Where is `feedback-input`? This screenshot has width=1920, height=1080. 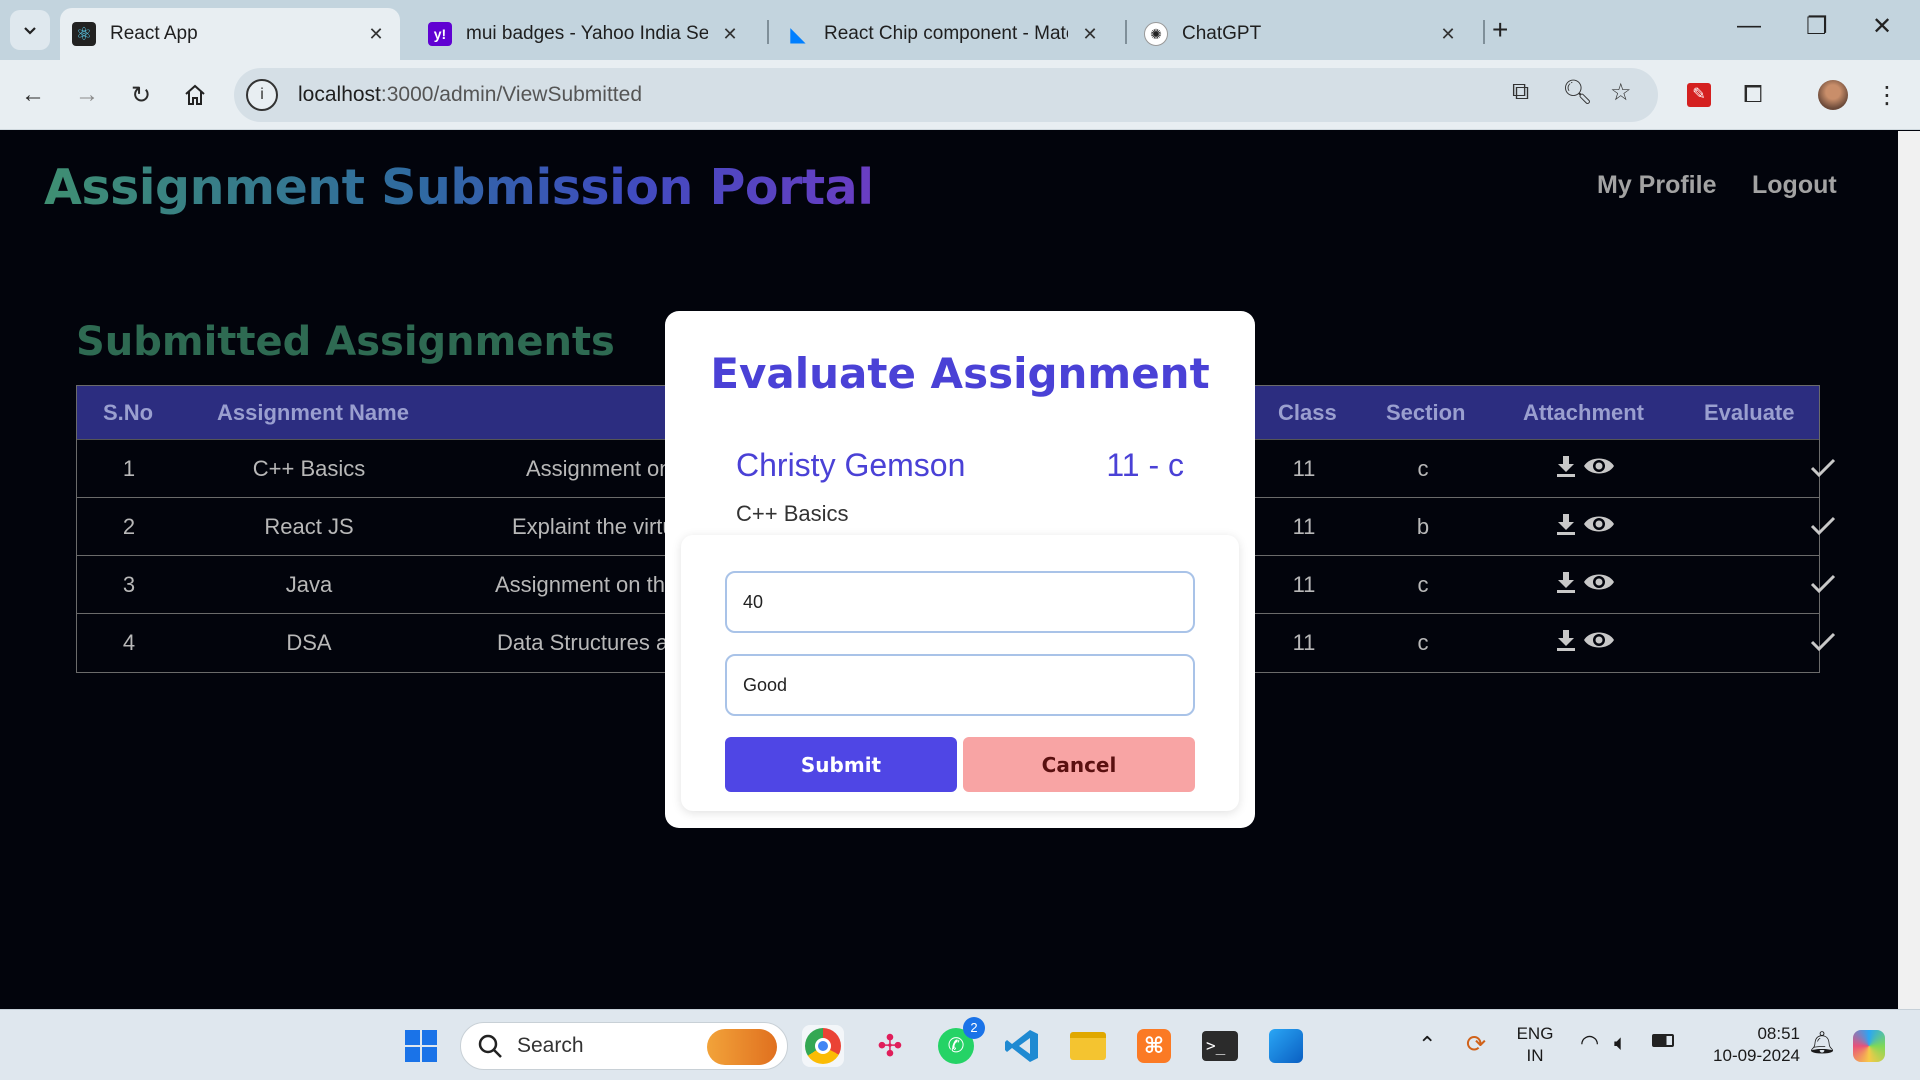
feedback-input is located at coordinates (960, 685).